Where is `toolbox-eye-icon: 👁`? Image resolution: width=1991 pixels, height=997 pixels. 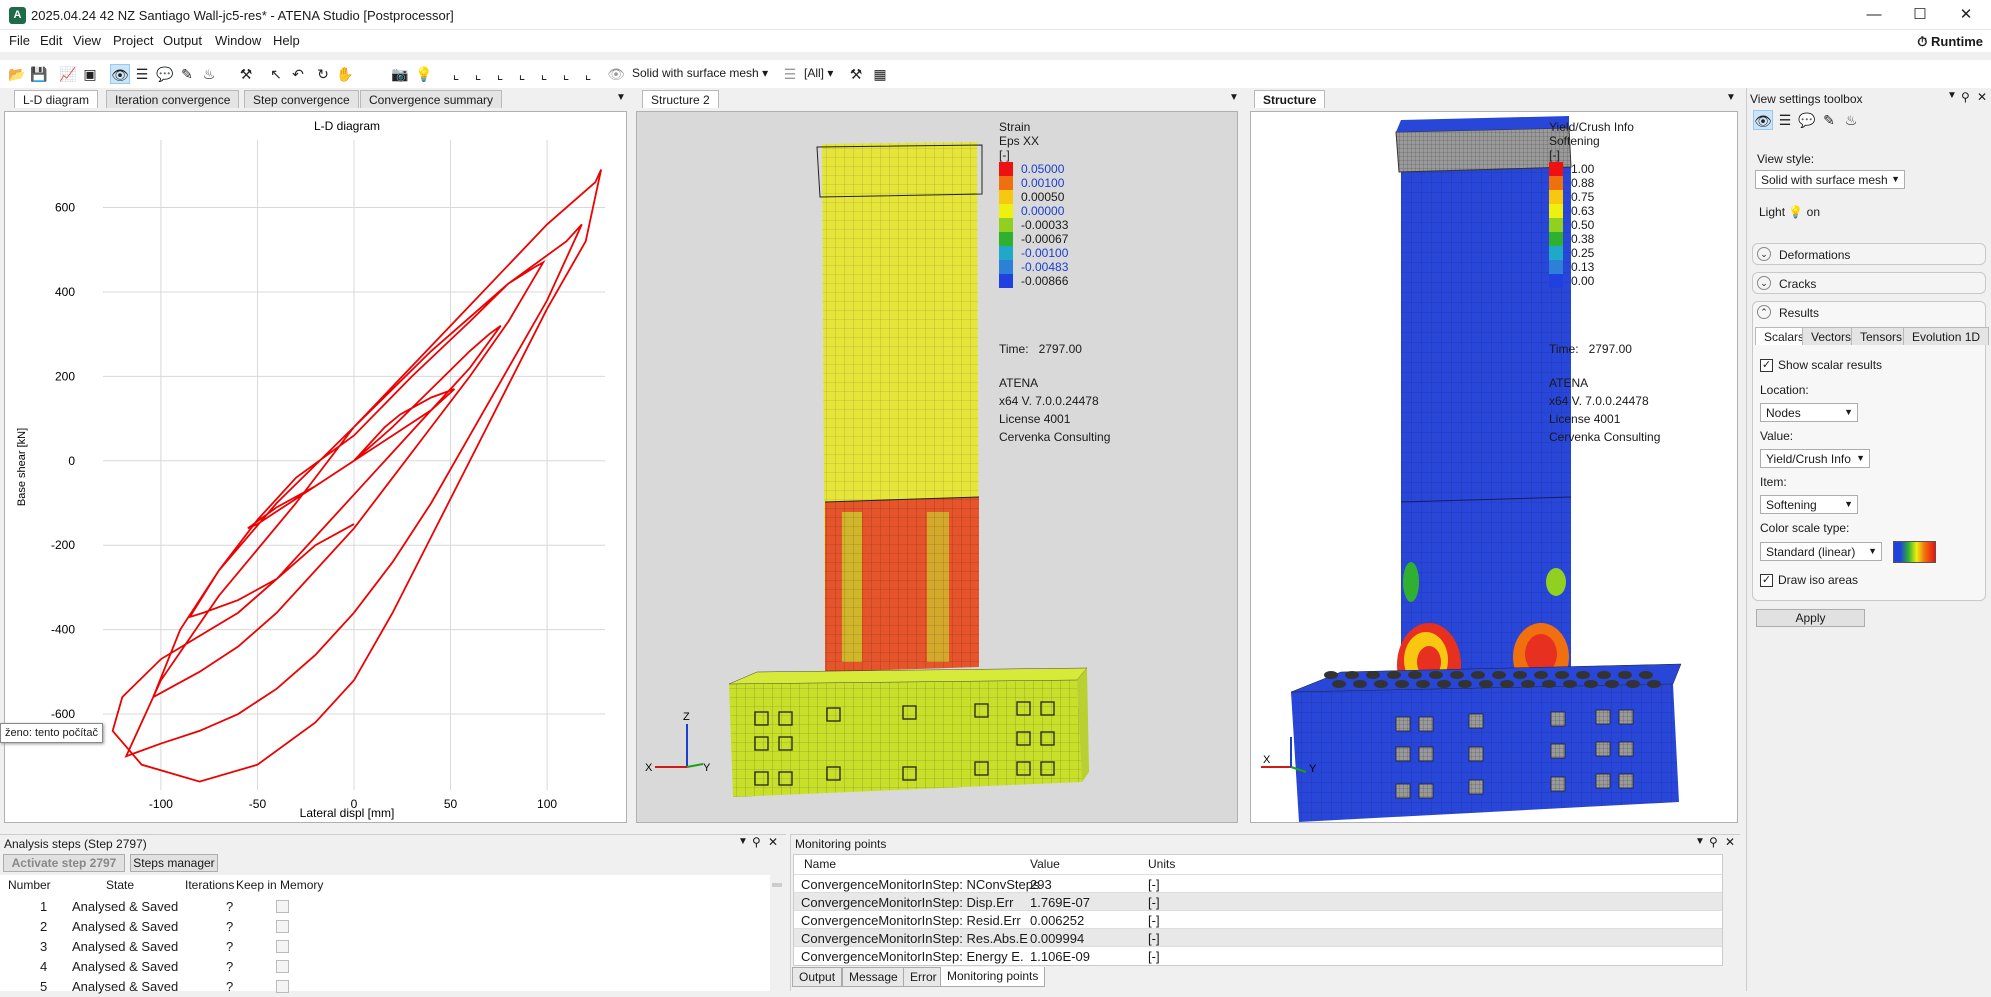 toolbox-eye-icon: 👁 is located at coordinates (1763, 120).